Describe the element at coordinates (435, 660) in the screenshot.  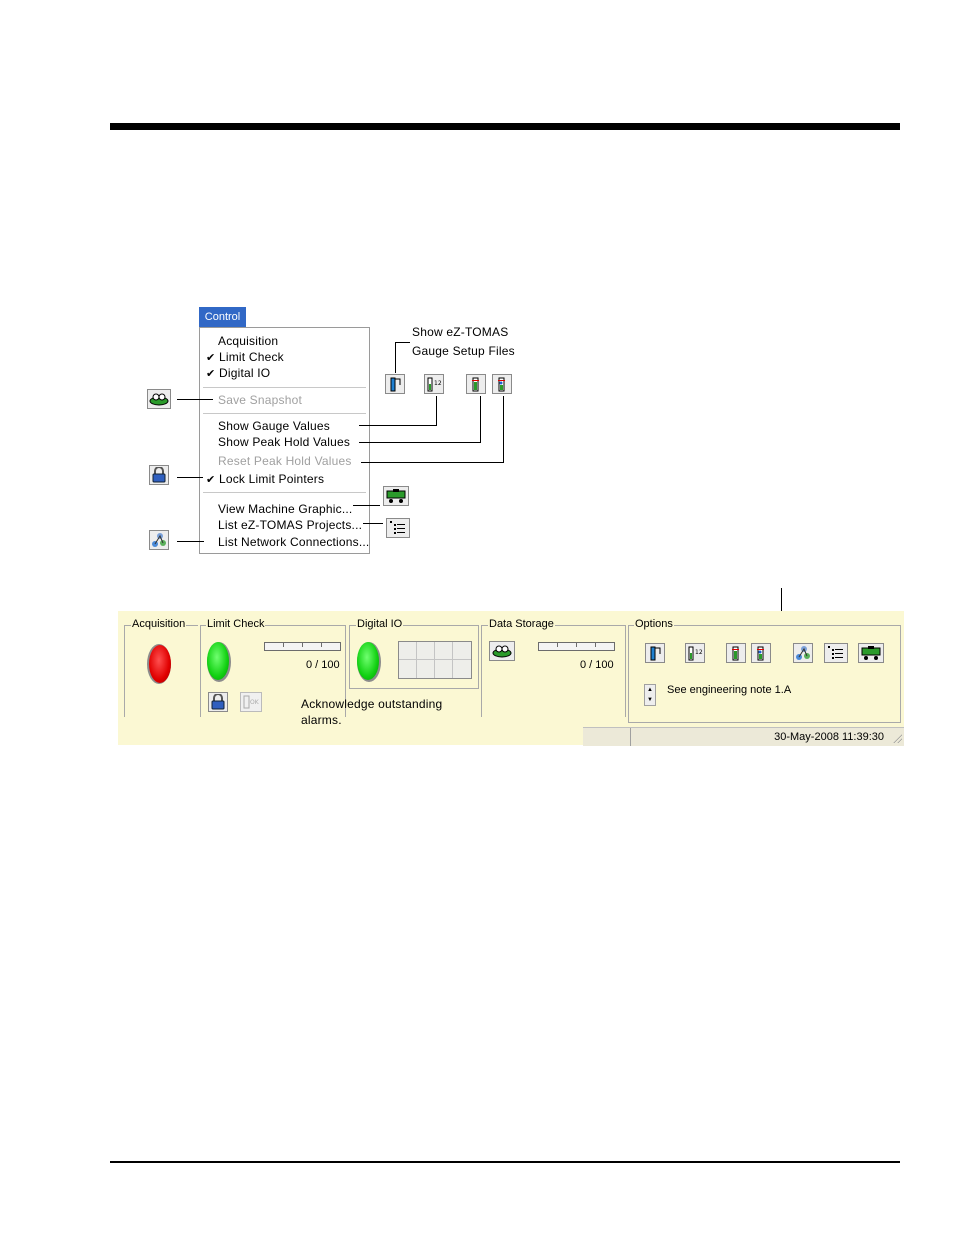
I see `digital-io-grid` at that location.